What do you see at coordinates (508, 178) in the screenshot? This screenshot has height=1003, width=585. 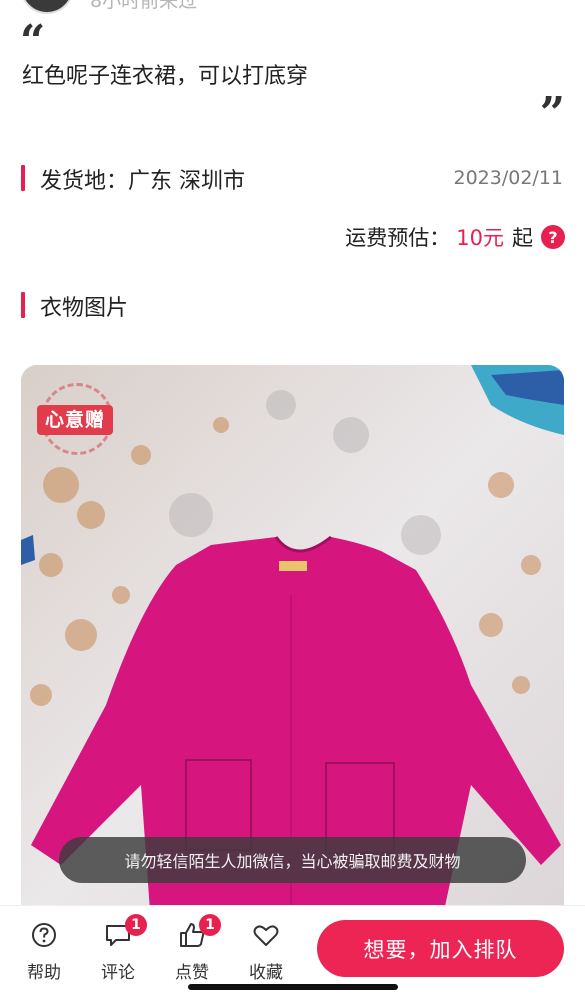 I see `post-date: 2023/02/11` at bounding box center [508, 178].